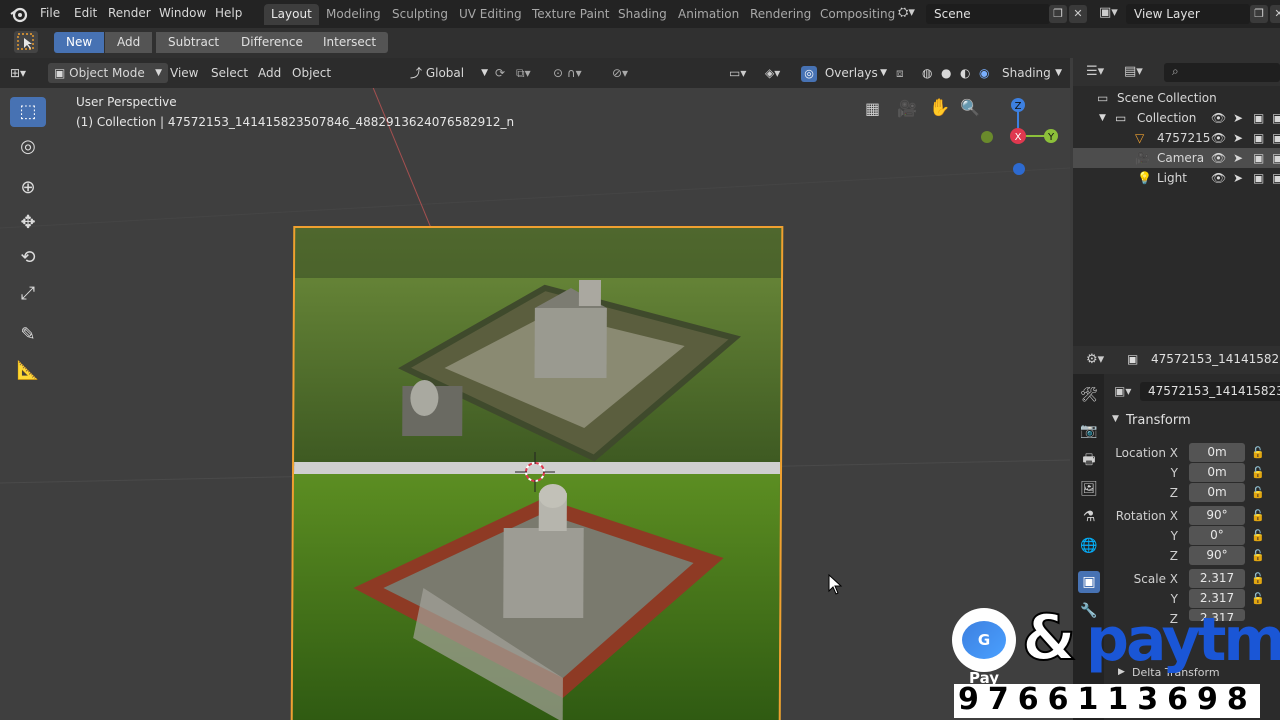  What do you see at coordinates (1089, 582) in the screenshot?
I see `tab-object-icon: ▣` at bounding box center [1089, 582].